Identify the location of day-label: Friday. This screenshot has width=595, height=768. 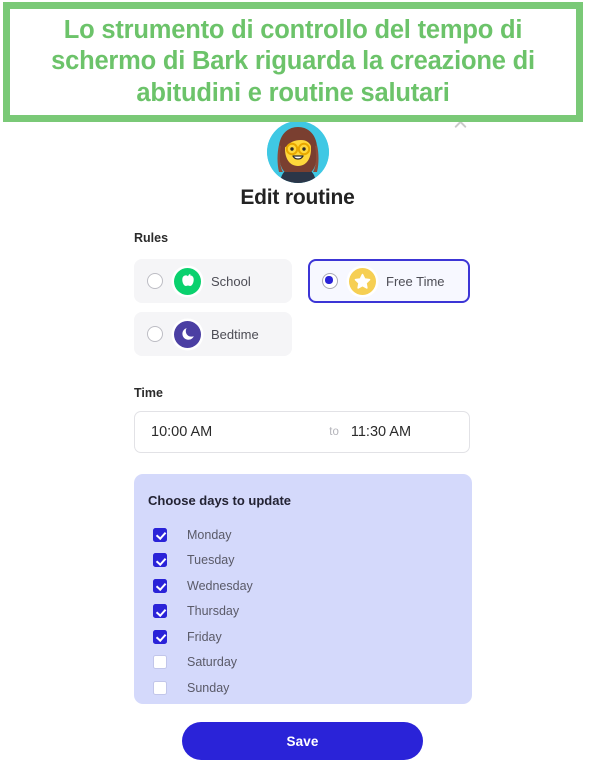
(204, 636).